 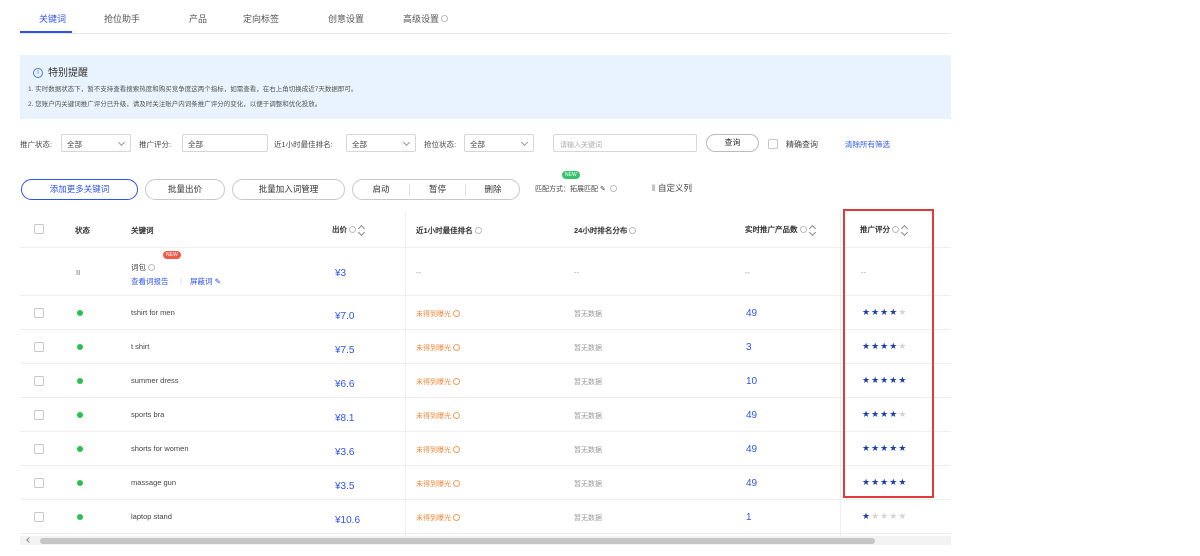 I want to click on notice-title-text: 特别提醒, so click(x=68, y=73).